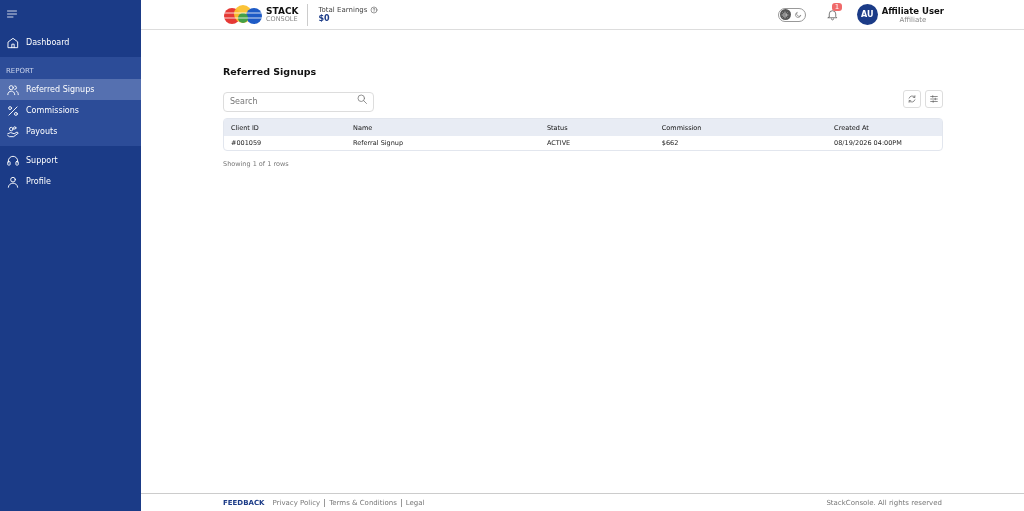 This screenshot has height=511, width=1024. Describe the element at coordinates (70, 181) in the screenshot. I see `sidebar-item: Profile` at that location.